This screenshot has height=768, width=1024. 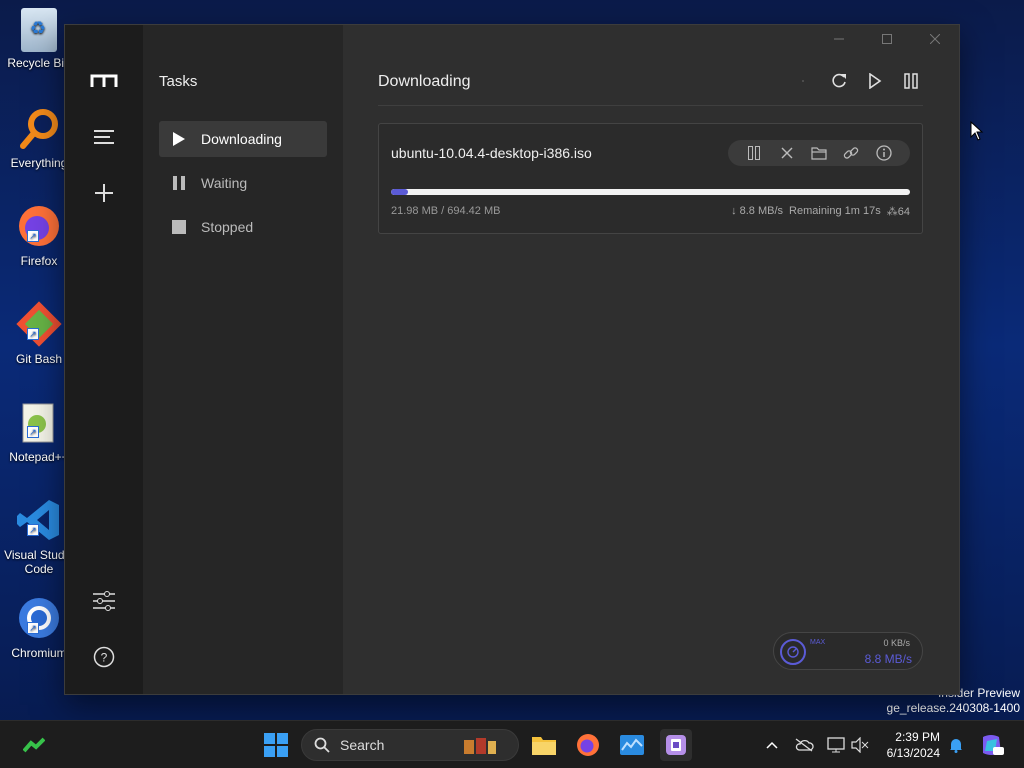 I want to click on task-info-button, so click(x=884, y=153).